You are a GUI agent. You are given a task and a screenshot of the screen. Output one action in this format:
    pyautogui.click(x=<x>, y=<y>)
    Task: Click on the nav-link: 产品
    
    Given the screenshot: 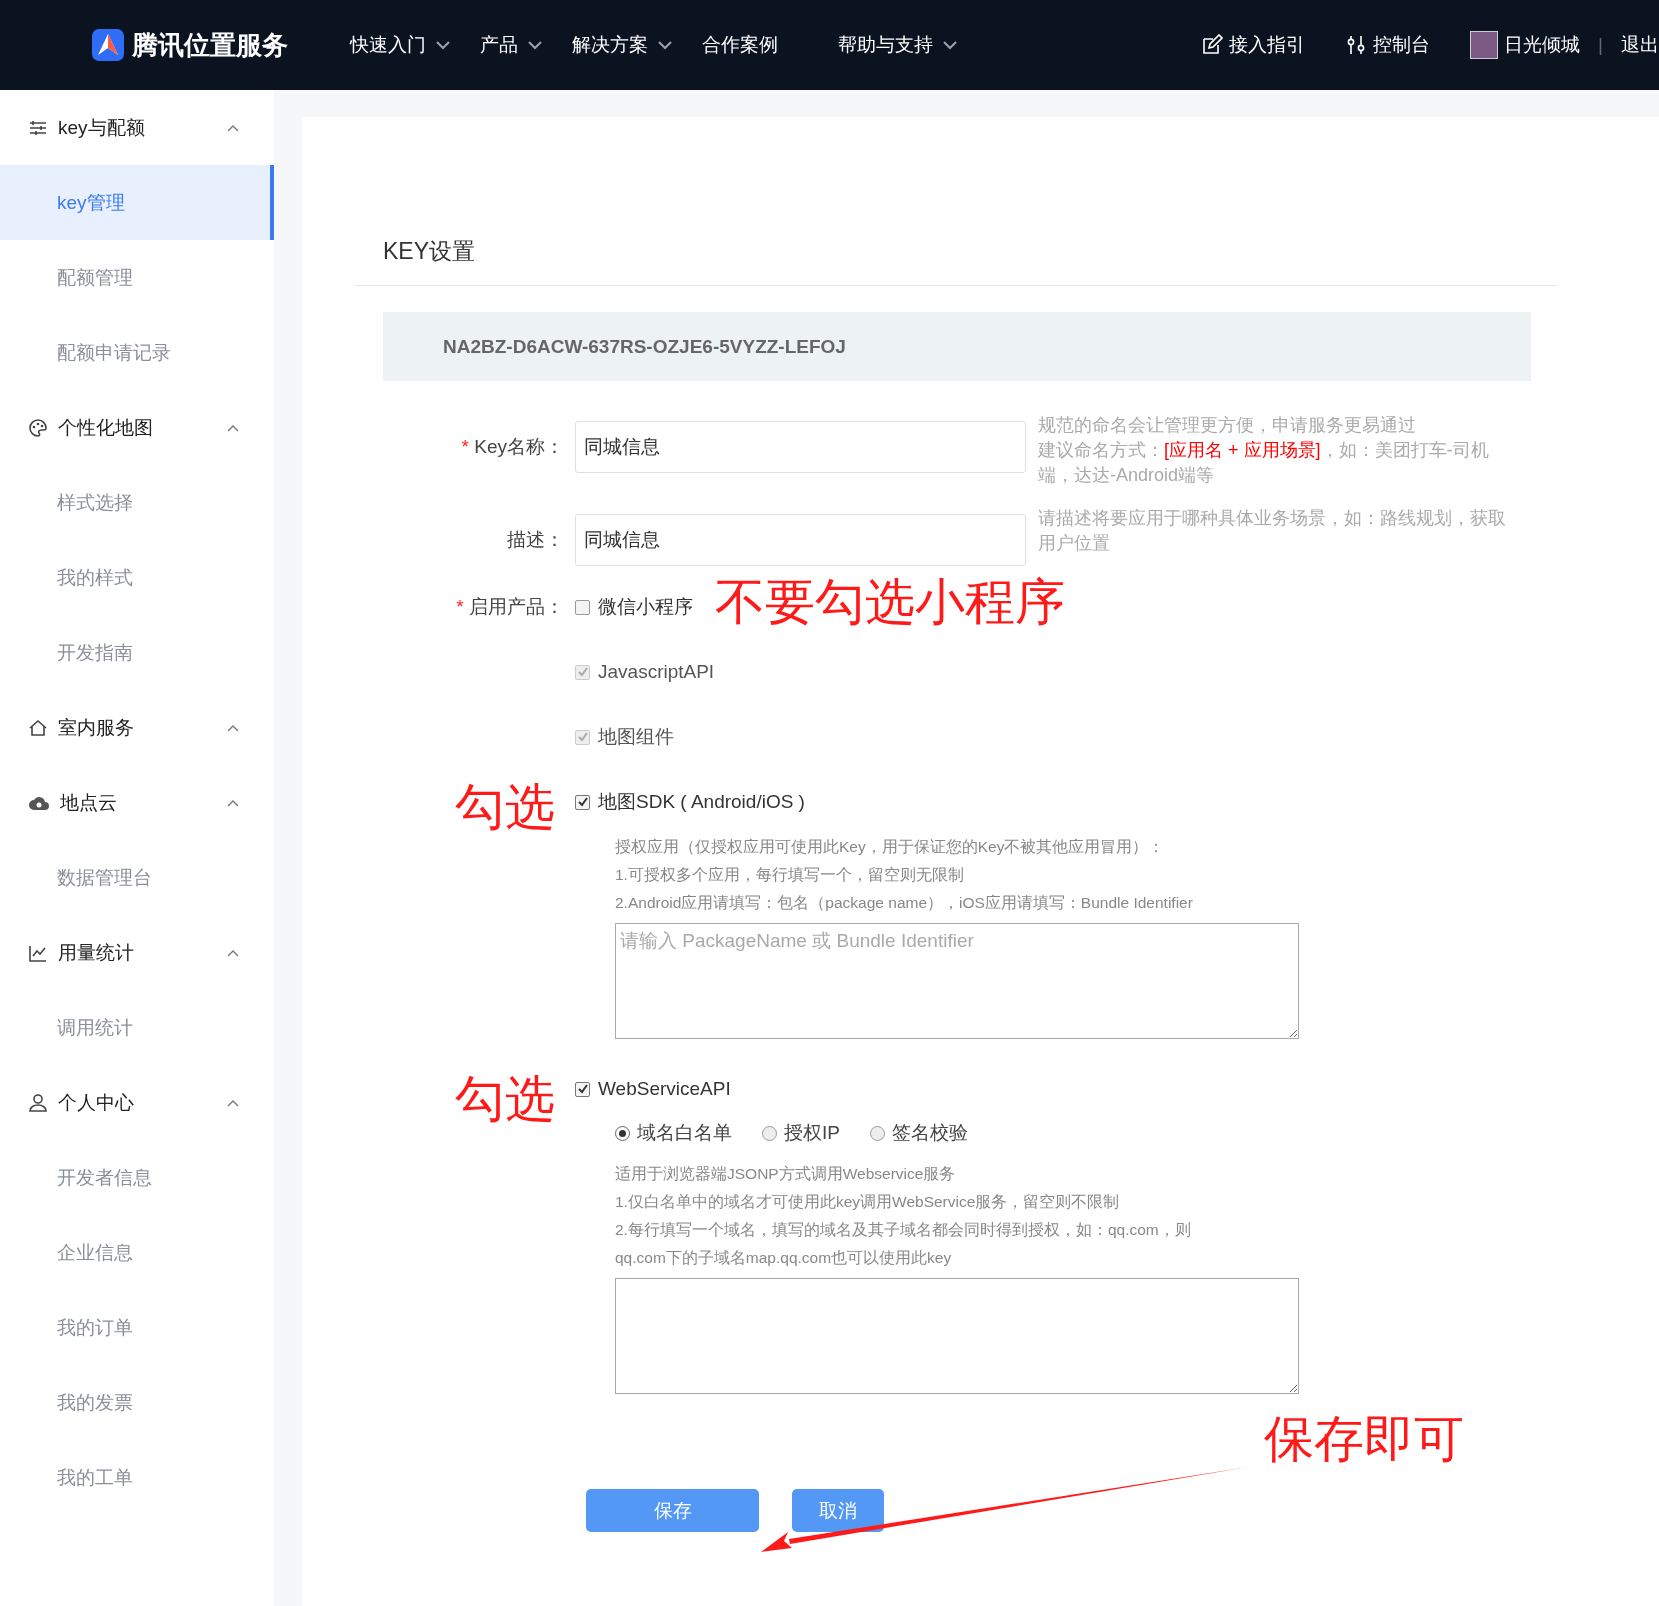 What is the action you would take?
    pyautogui.click(x=511, y=45)
    